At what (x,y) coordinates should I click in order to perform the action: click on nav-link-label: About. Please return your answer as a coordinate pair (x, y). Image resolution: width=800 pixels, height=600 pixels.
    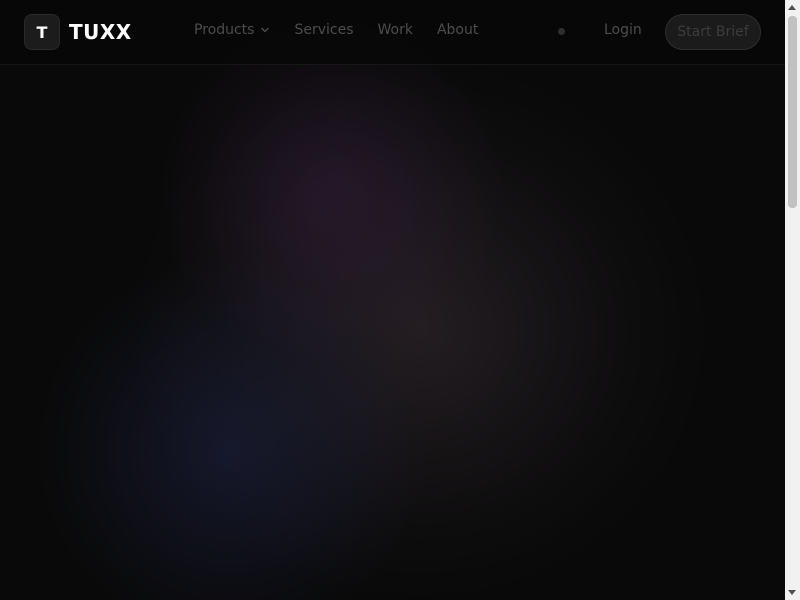
    Looking at the image, I should click on (457, 30).